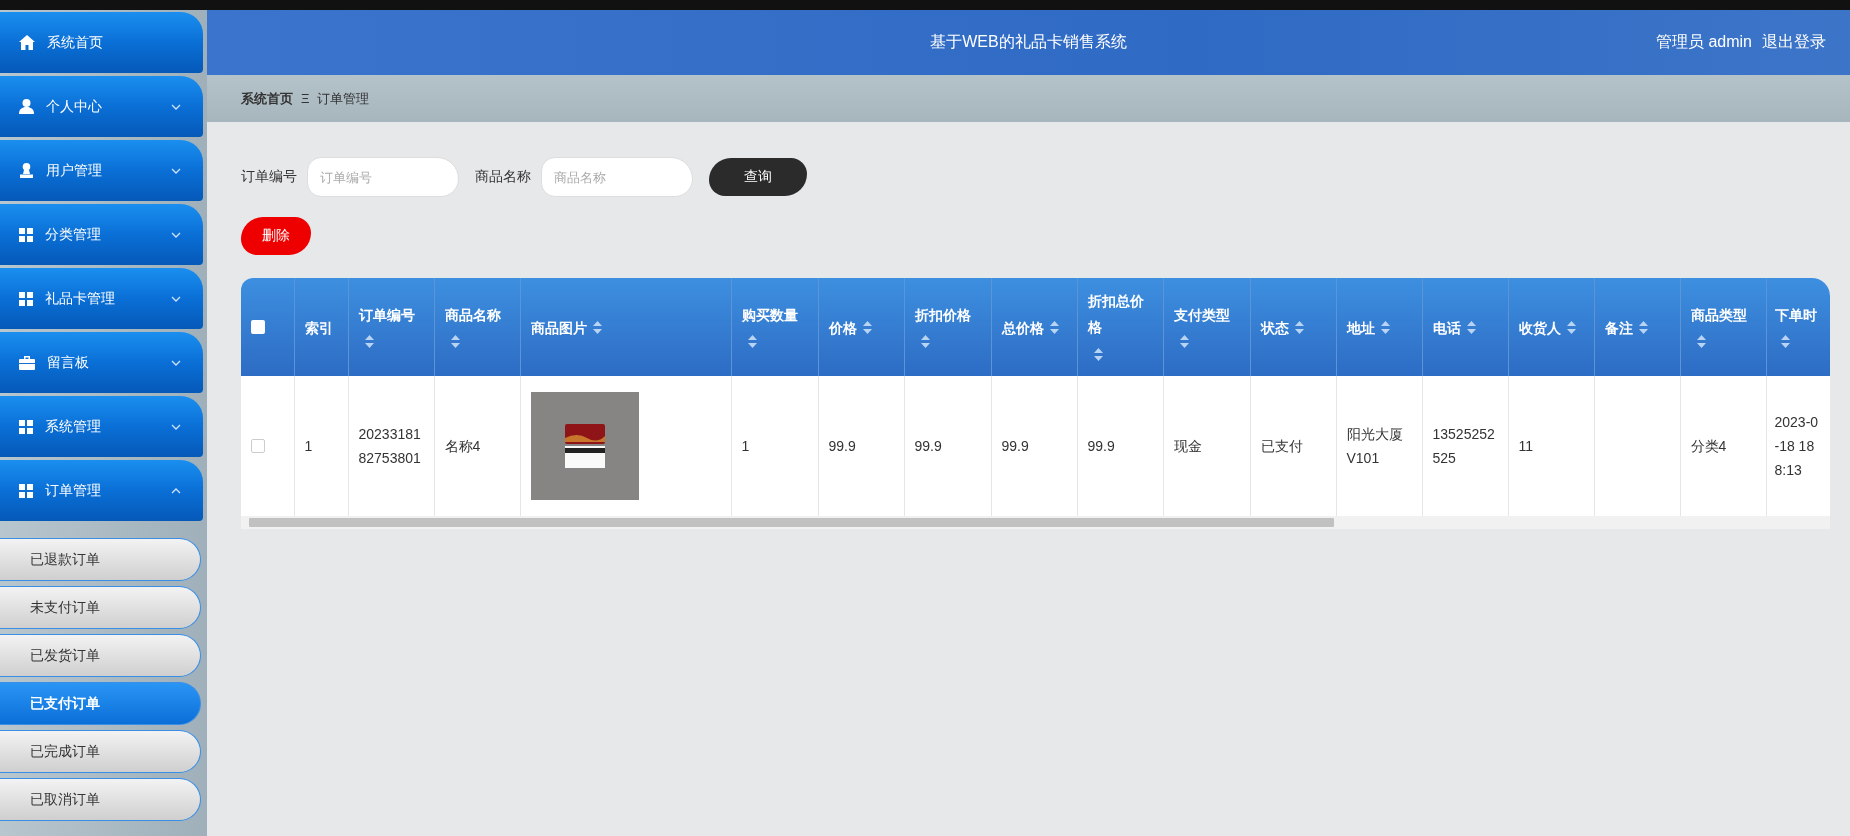 This screenshot has width=1850, height=836. Describe the element at coordinates (343, 98) in the screenshot. I see `breadcrumb-link: 订单管理` at that location.